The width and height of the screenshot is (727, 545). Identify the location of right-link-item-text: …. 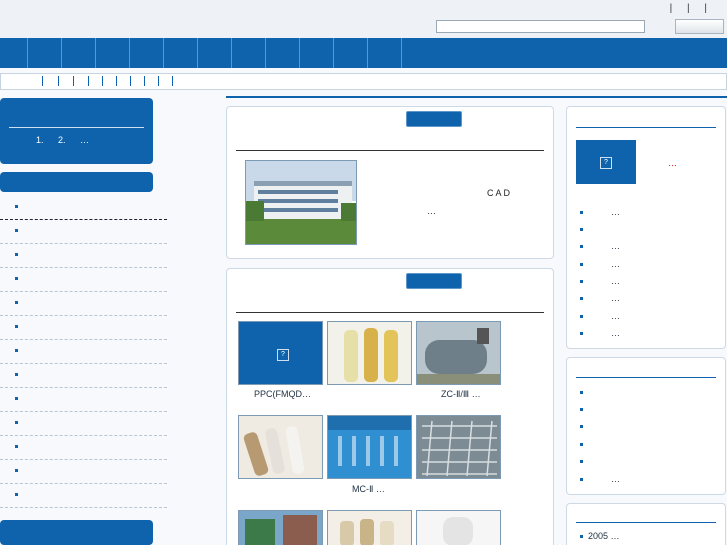
(615, 479).